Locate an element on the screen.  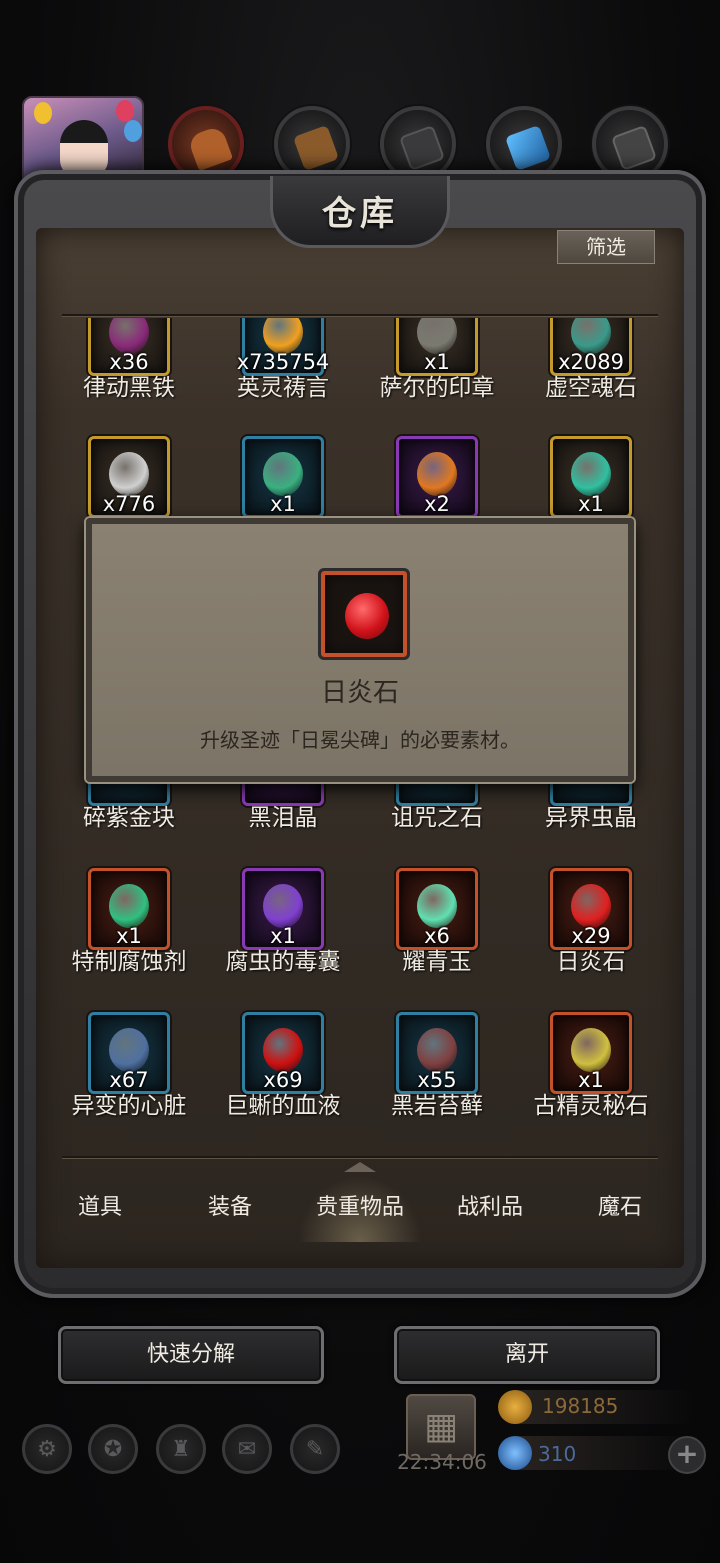
item-slot: x69 巨蜥的血液 is located at coordinates (283, 1071).